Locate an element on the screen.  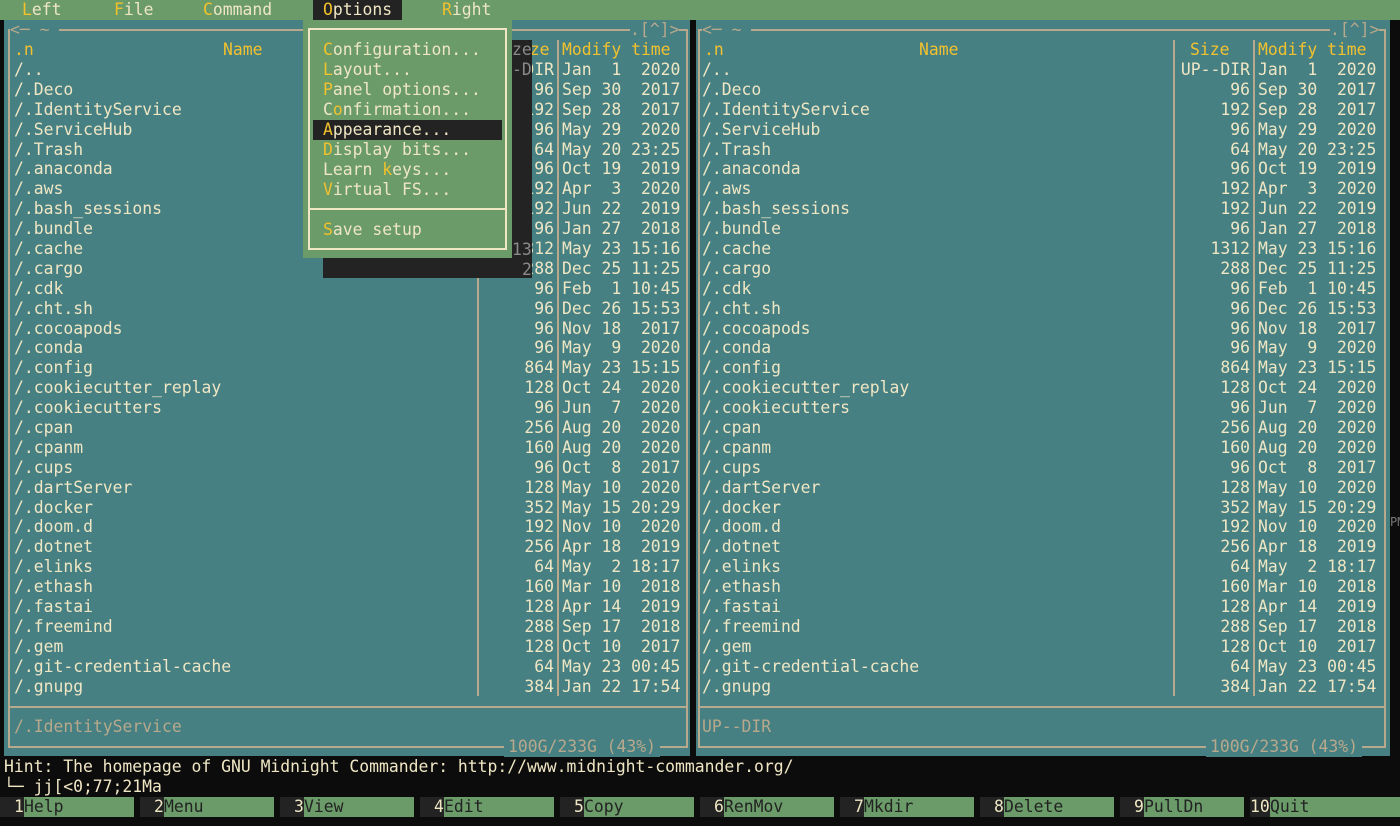
right-file-row: /.ServiceHub 96 May 29 2020 is located at coordinates (1043, 130).